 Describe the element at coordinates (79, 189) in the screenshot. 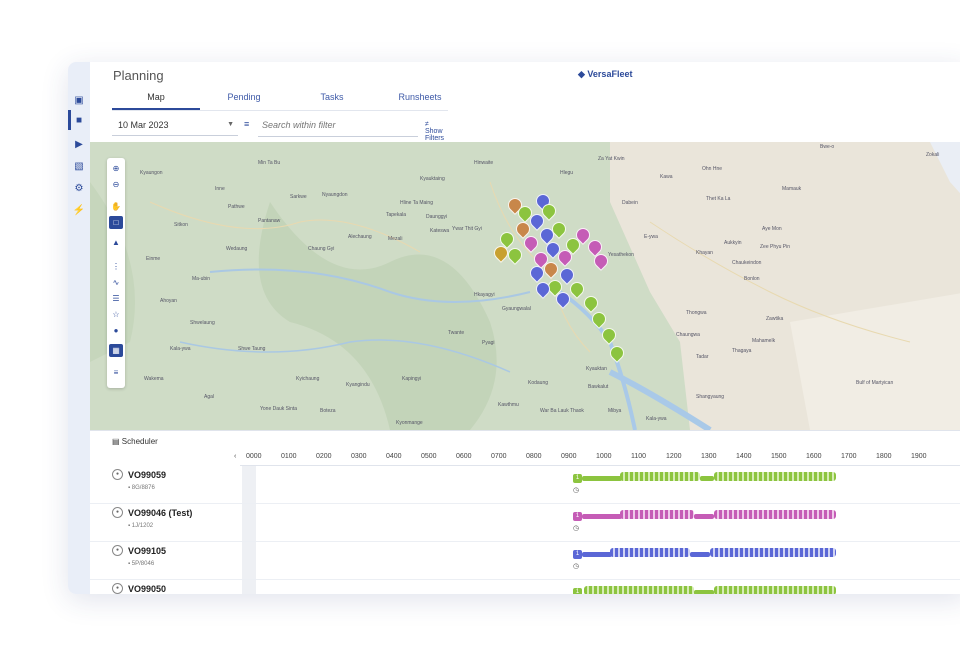

I see `gear-icon: ⚙` at that location.